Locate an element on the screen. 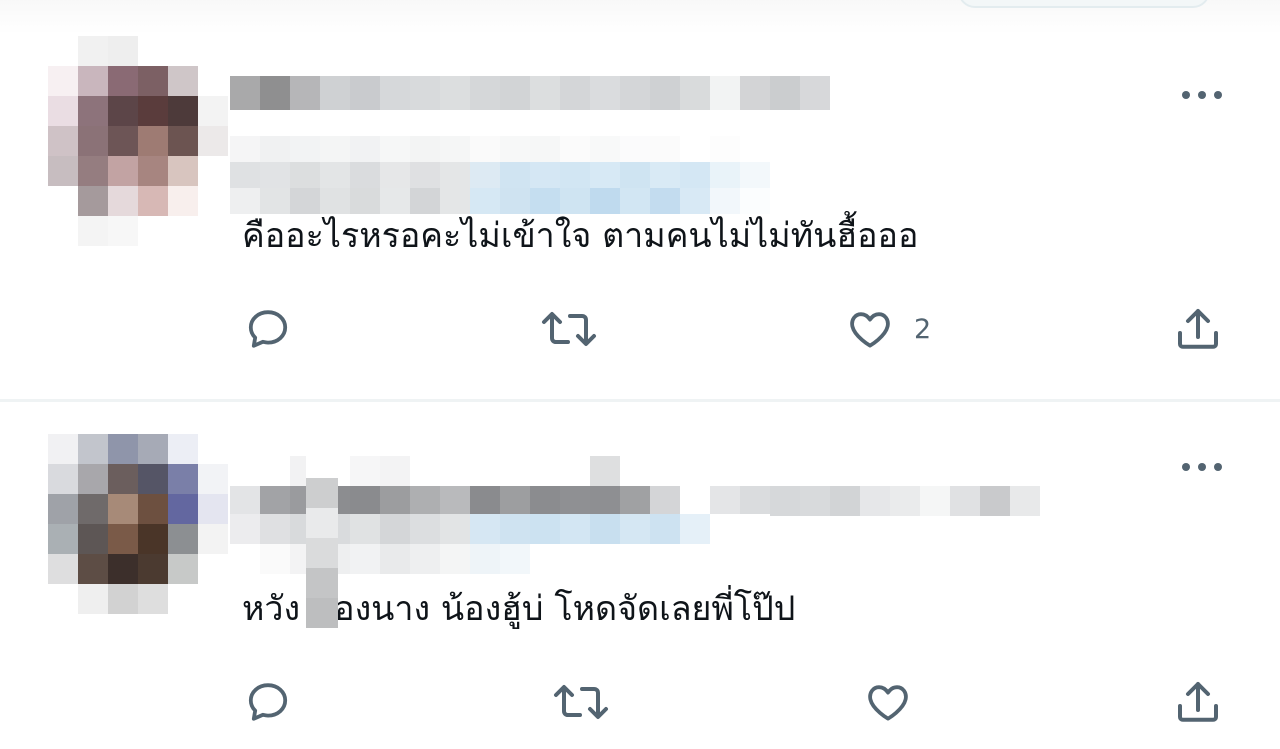 Image resolution: width=1280 pixels, height=749 pixels. tweet-separator is located at coordinates (640, 400).